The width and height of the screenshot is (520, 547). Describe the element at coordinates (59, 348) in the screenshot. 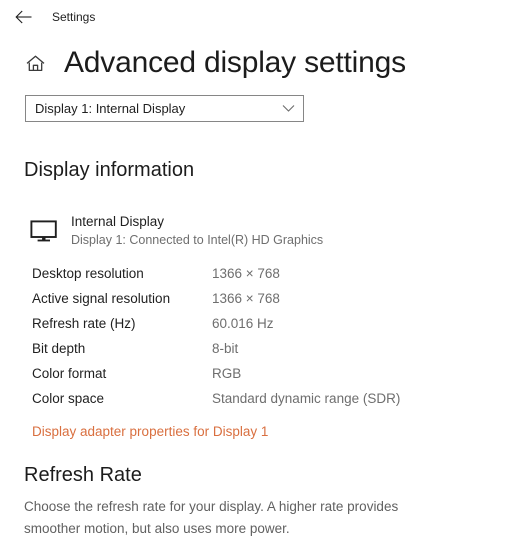

I see `row-label: Bit depth` at that location.